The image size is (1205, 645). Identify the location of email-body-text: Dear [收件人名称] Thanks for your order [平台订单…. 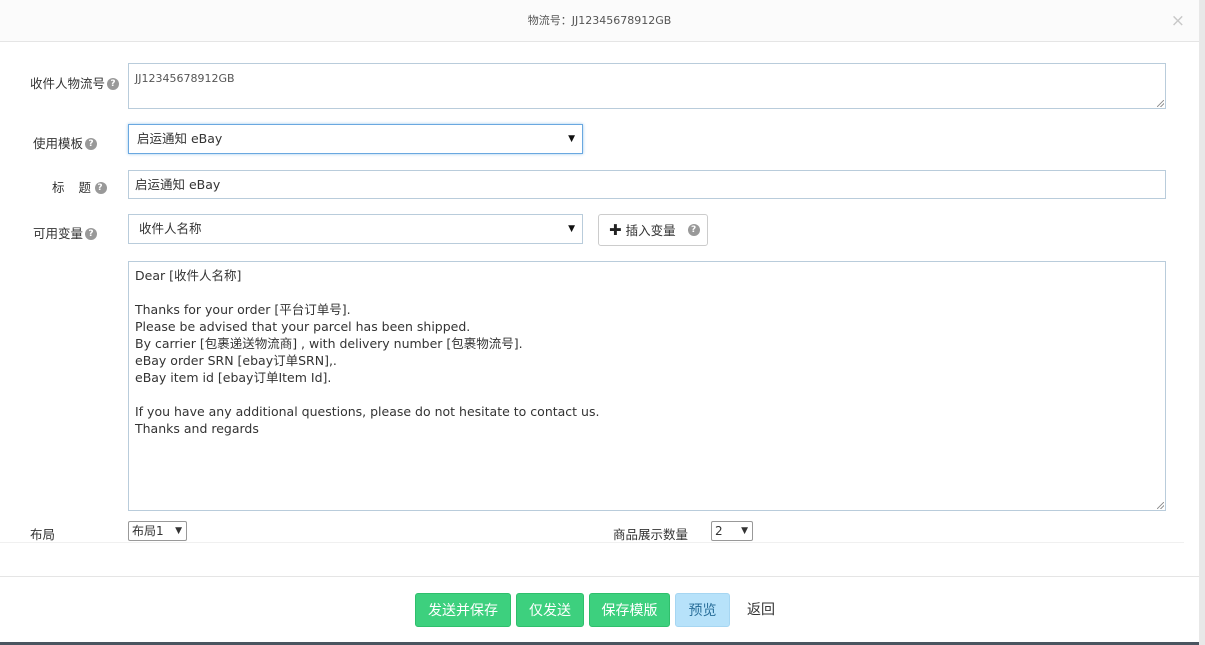
(367, 352).